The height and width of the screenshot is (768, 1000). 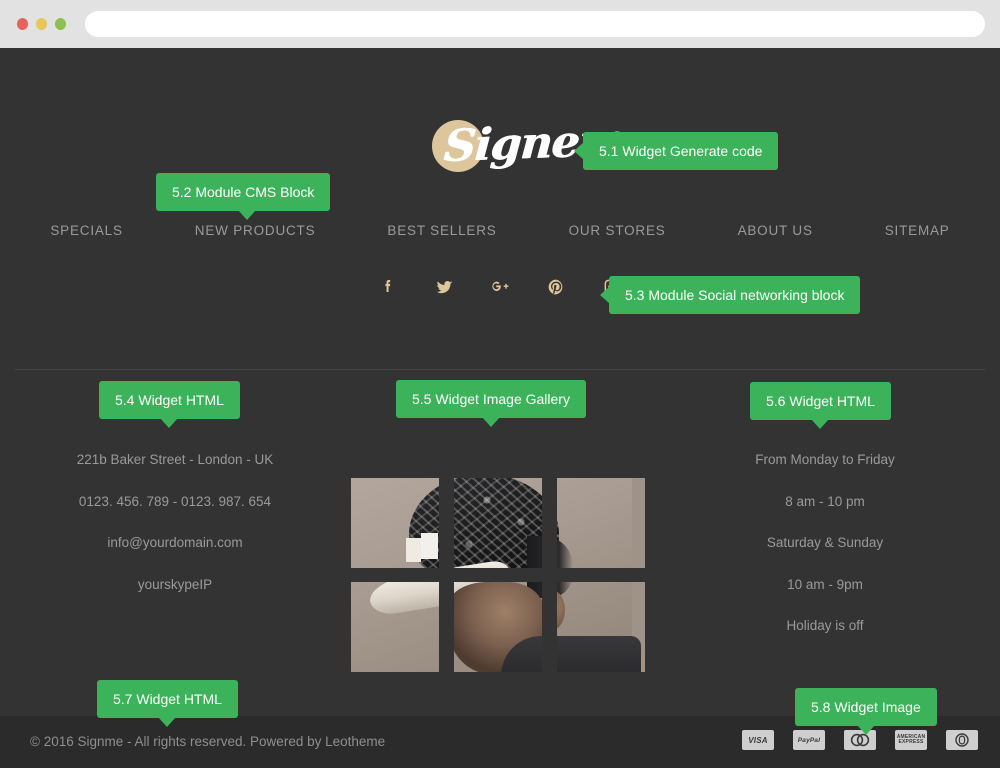 I want to click on callout-5-2: 5.2 Module CMS Block, so click(x=243, y=196).